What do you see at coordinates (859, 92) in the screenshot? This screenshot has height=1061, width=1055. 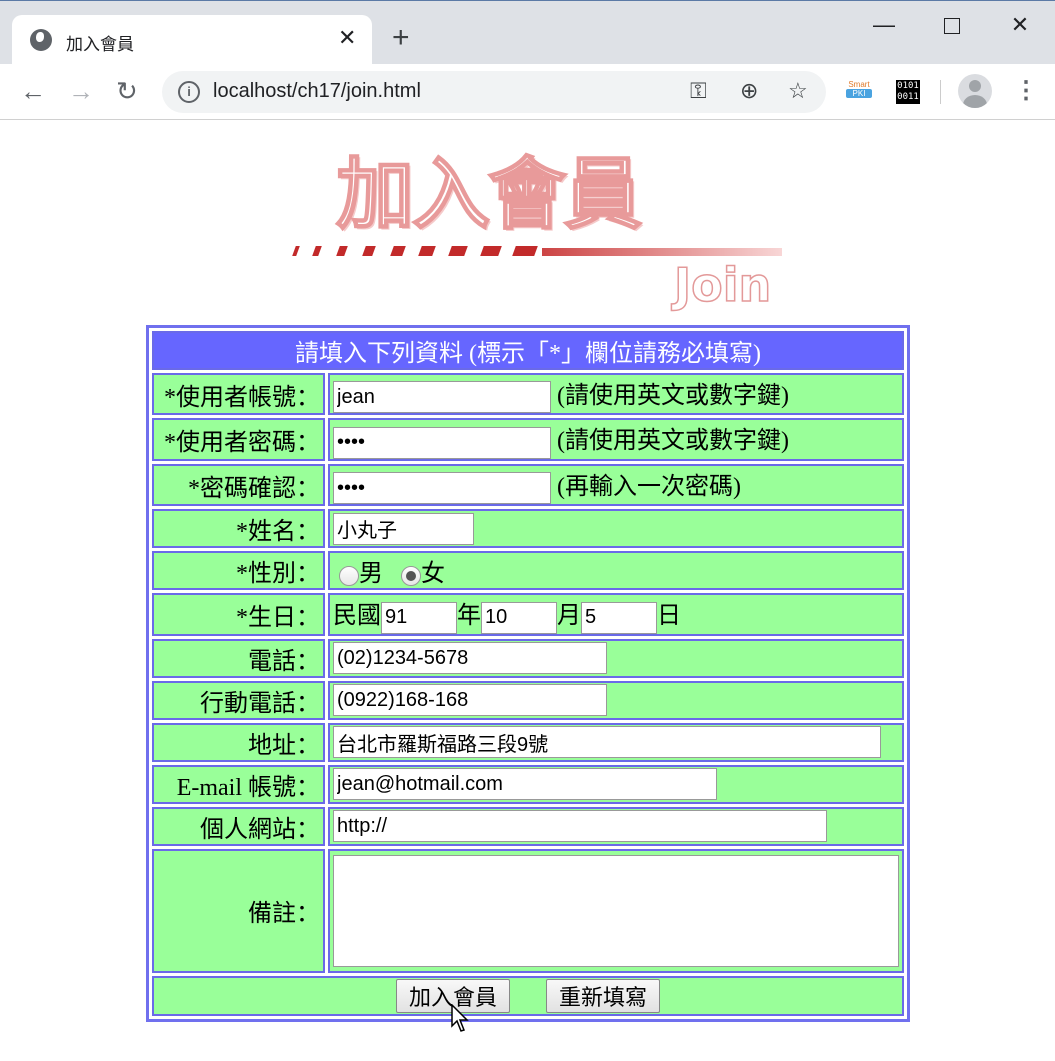 I see `smart-pki-extension-icon: Smart PKI` at bounding box center [859, 92].